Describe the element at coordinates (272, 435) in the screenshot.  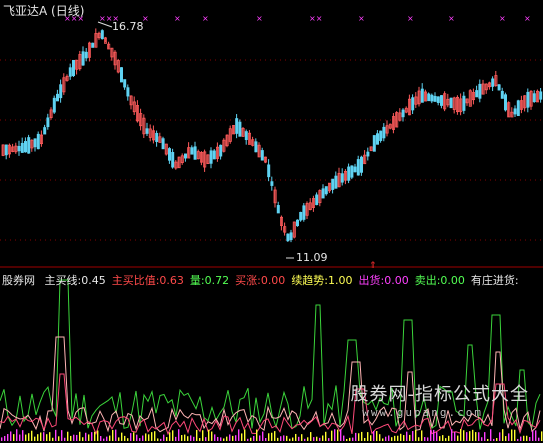
I see `indicator-bars` at that location.